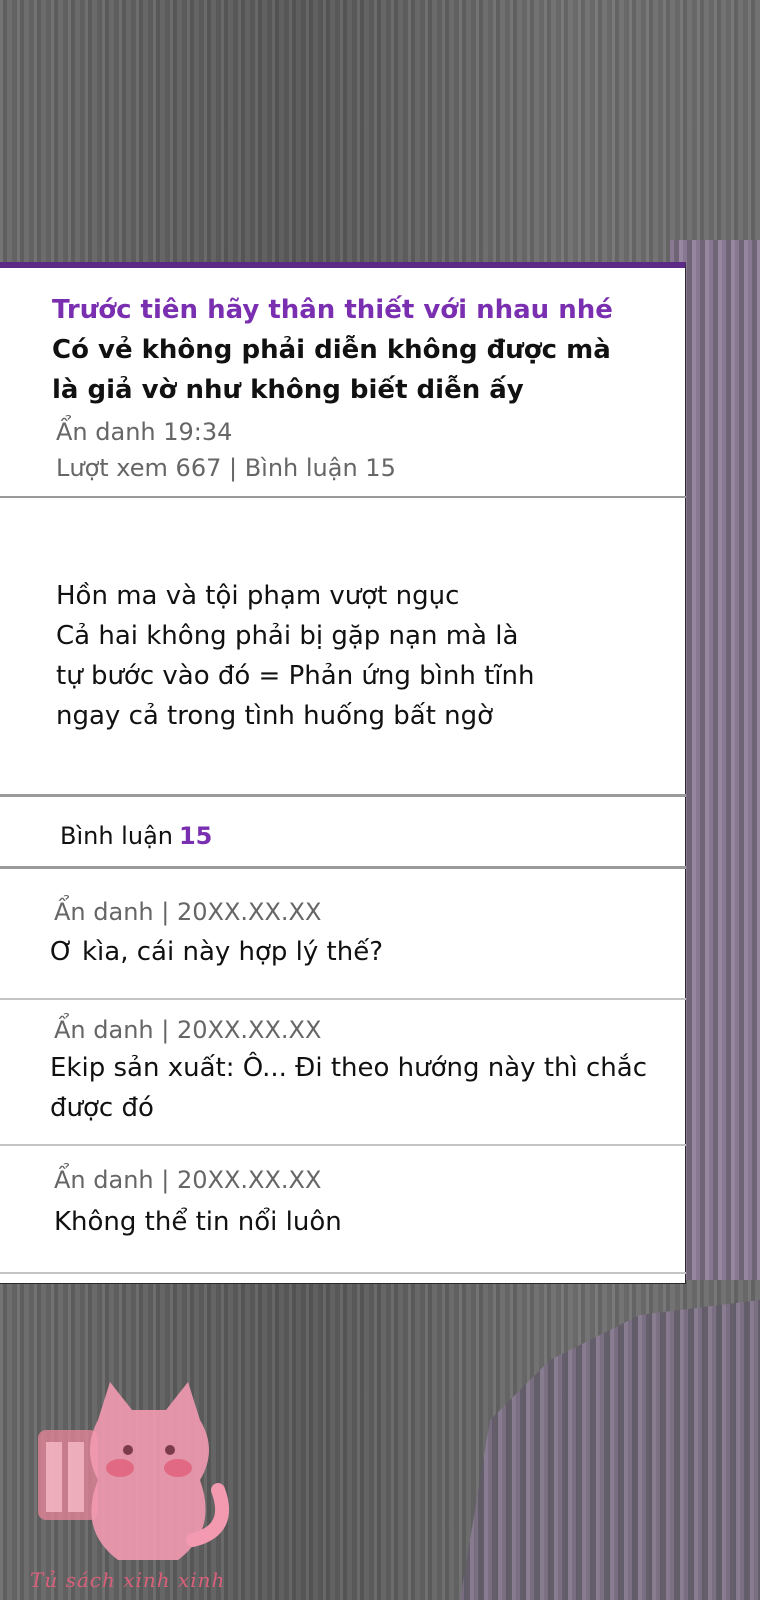 This screenshot has width=760, height=1600. Describe the element at coordinates (217, 952) in the screenshot. I see `comment-text: Ơ kìa, cái này hợp lý thế?` at that location.